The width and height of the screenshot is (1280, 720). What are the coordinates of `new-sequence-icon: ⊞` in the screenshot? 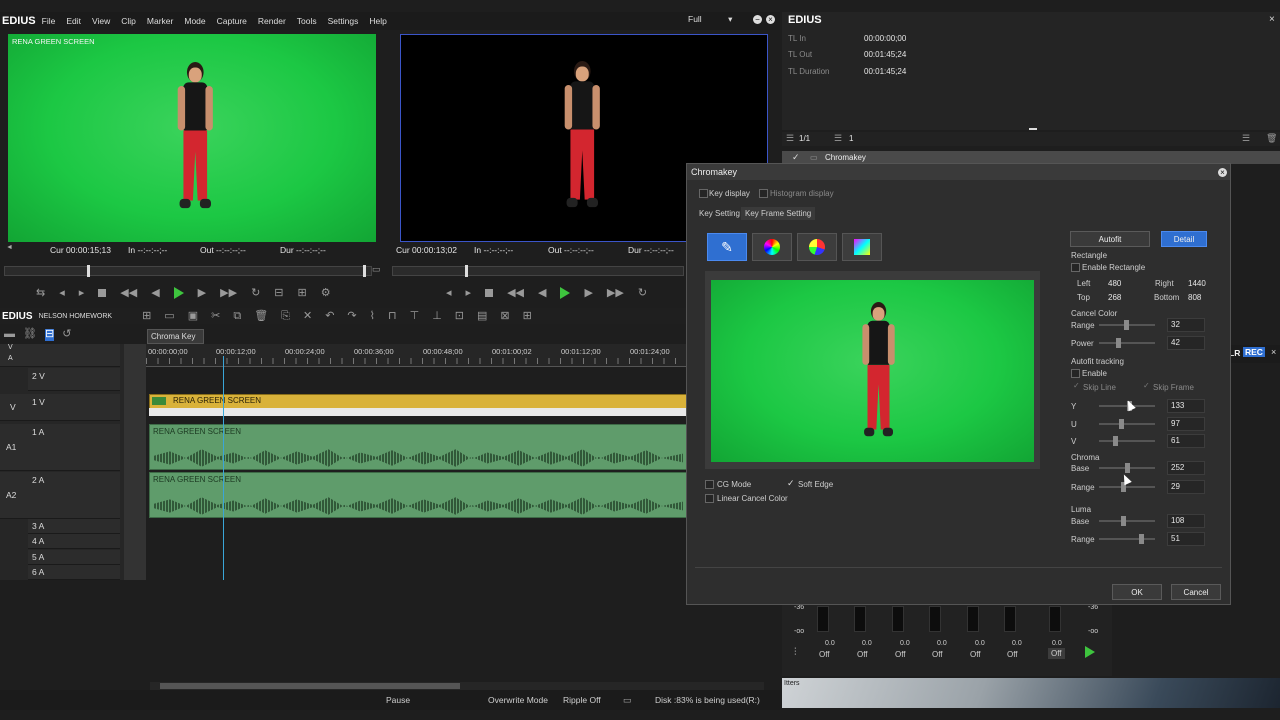 It's located at (146, 316).